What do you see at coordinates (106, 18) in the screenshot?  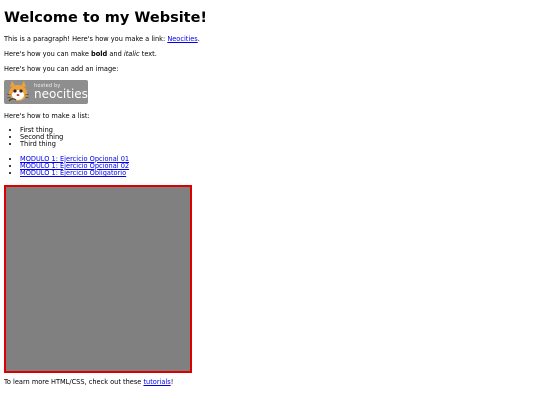 I see `page-title: Welcome to my Website!` at bounding box center [106, 18].